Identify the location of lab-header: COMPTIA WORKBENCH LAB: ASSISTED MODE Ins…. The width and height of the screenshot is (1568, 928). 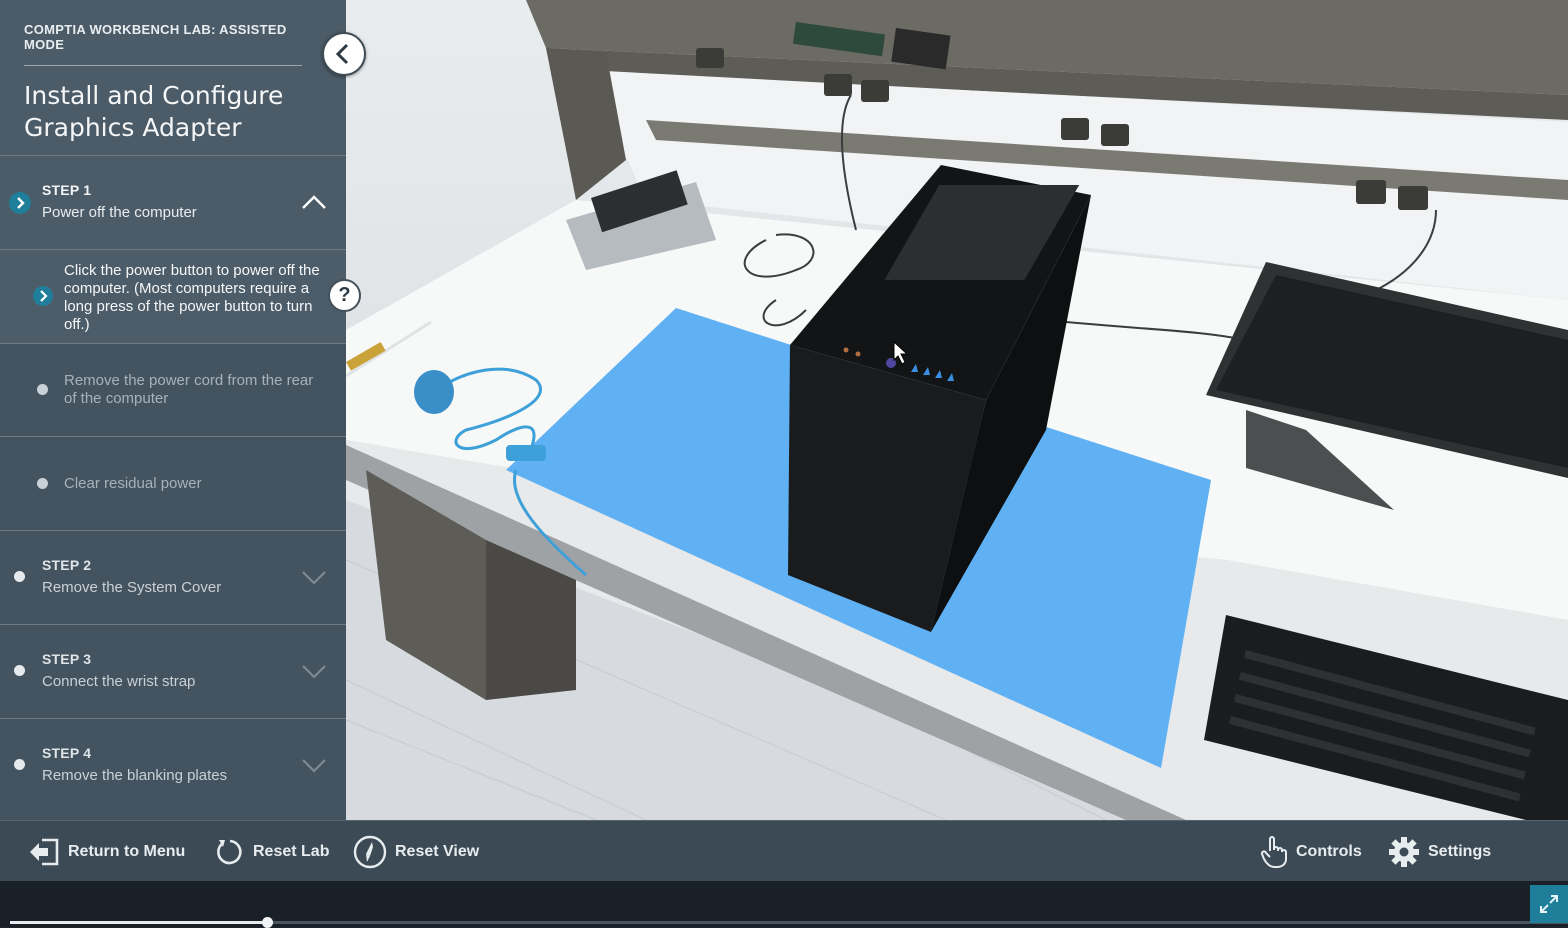
(173, 77).